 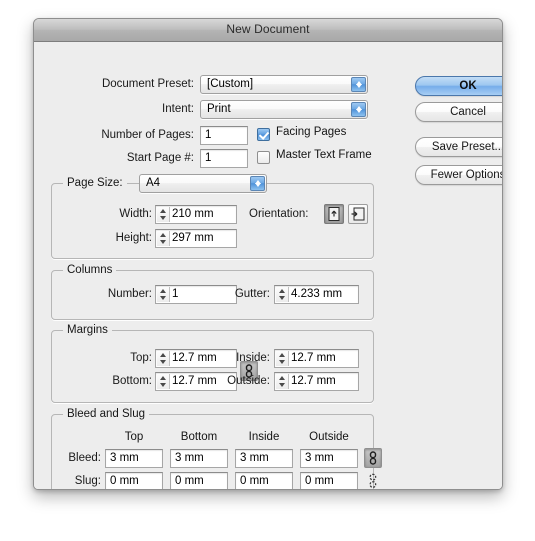 What do you see at coordinates (193, 214) in the screenshot?
I see `width-value: 210 mm` at bounding box center [193, 214].